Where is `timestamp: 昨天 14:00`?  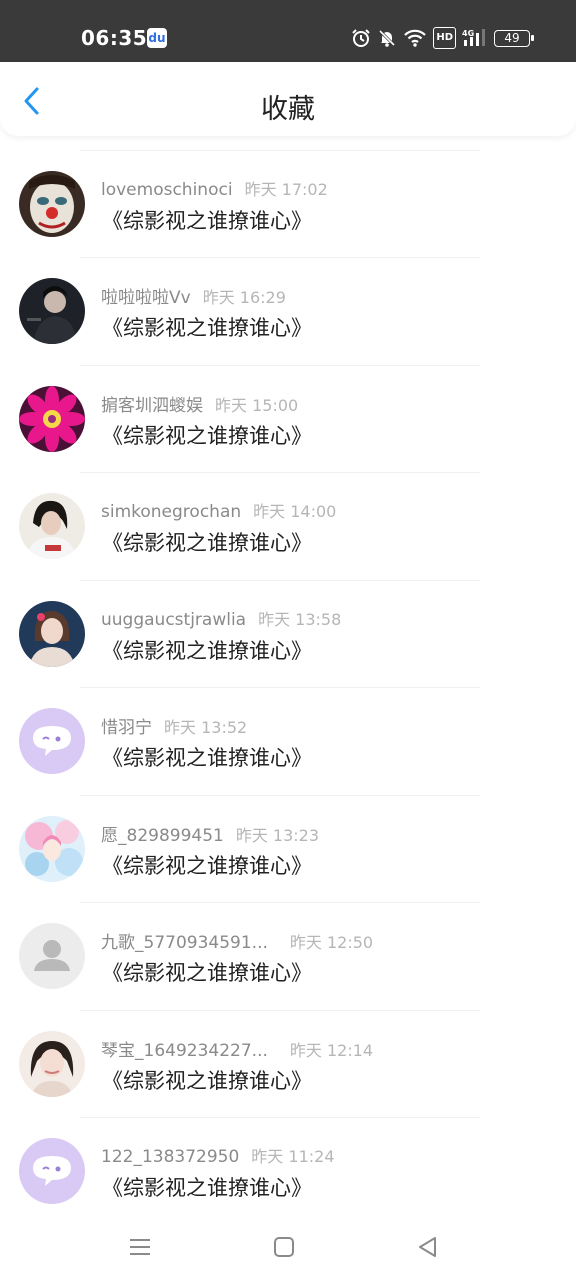 timestamp: 昨天 14:00 is located at coordinates (295, 511).